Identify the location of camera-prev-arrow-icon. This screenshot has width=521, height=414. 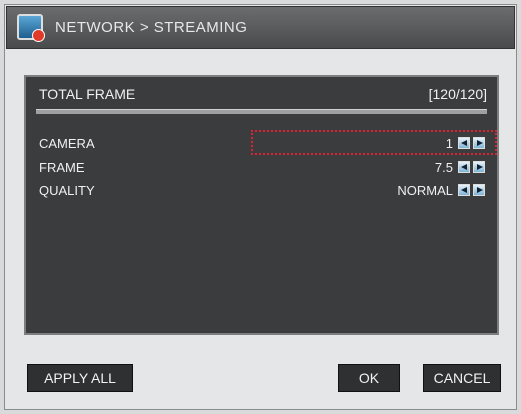
(464, 143).